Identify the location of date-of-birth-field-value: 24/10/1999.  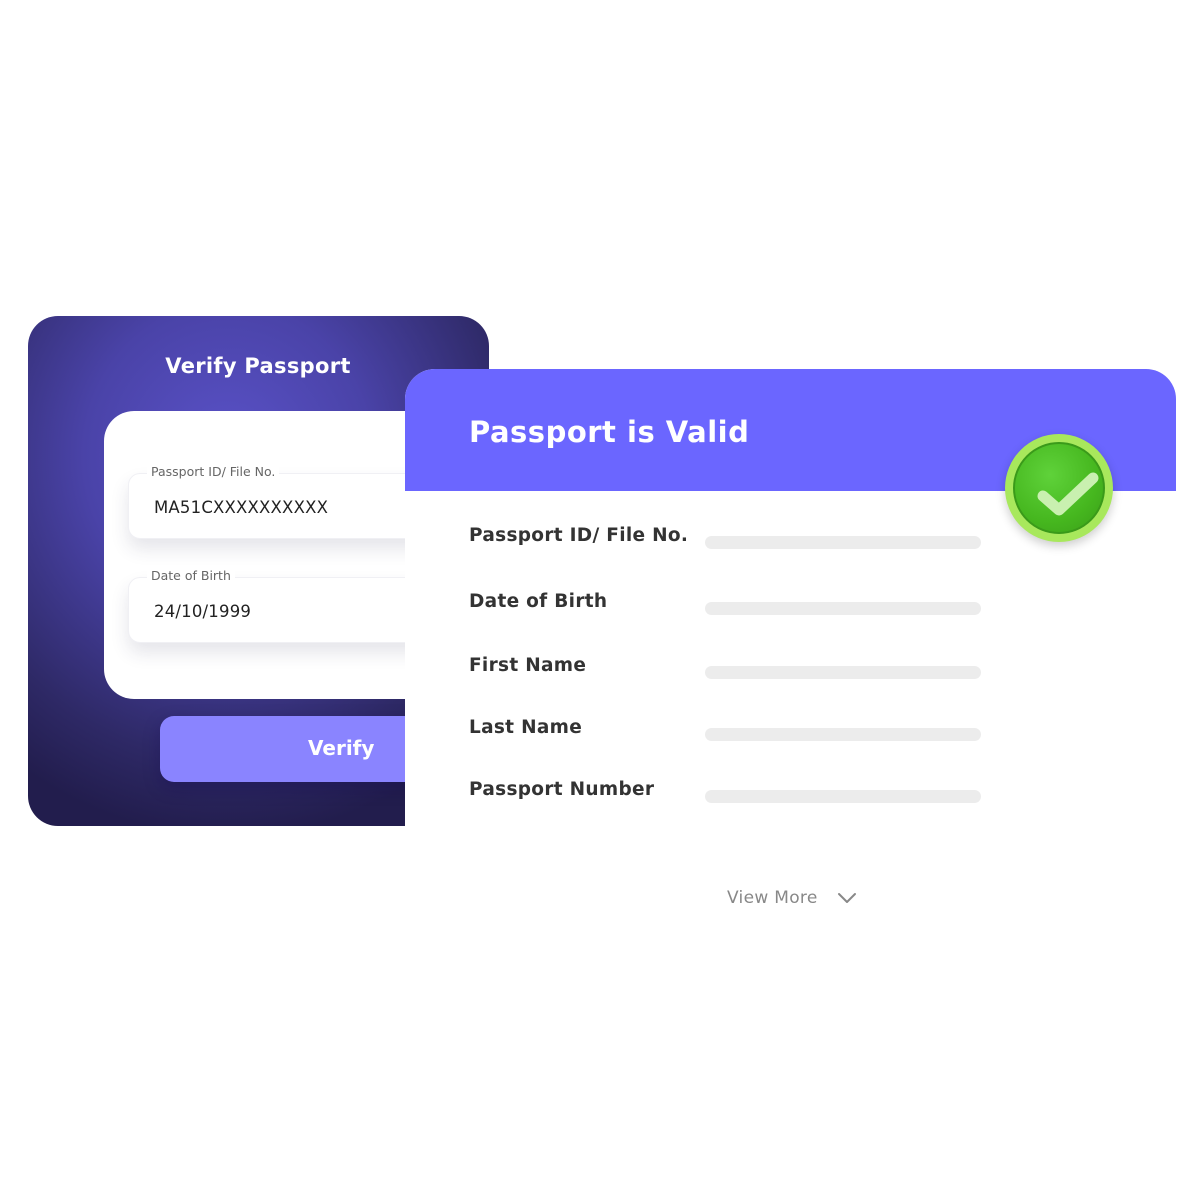
(202, 611).